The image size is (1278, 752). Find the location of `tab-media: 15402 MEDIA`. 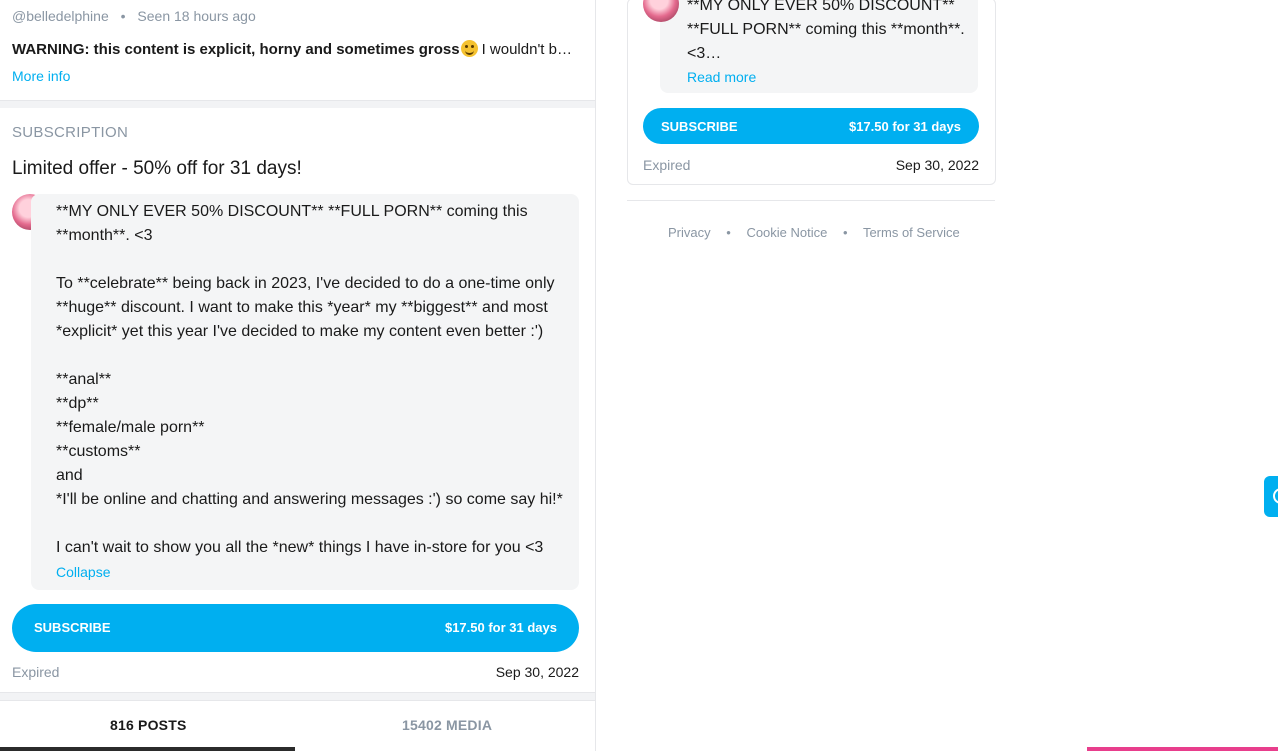

tab-media: 15402 MEDIA is located at coordinates (447, 725).